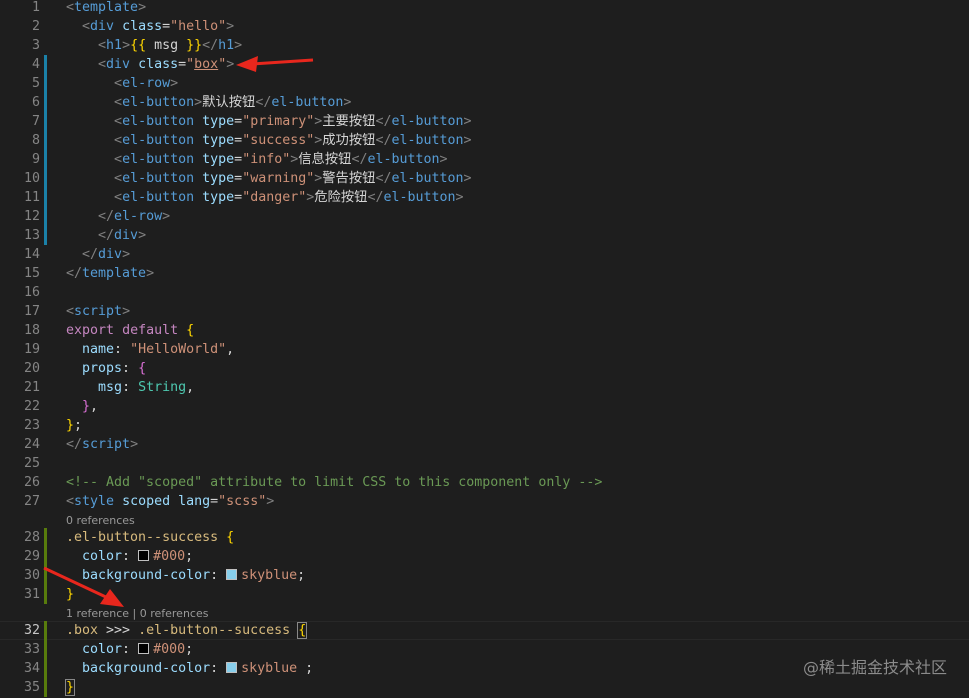  What do you see at coordinates (146, 501) in the screenshot?
I see `code-token: scoped` at bounding box center [146, 501].